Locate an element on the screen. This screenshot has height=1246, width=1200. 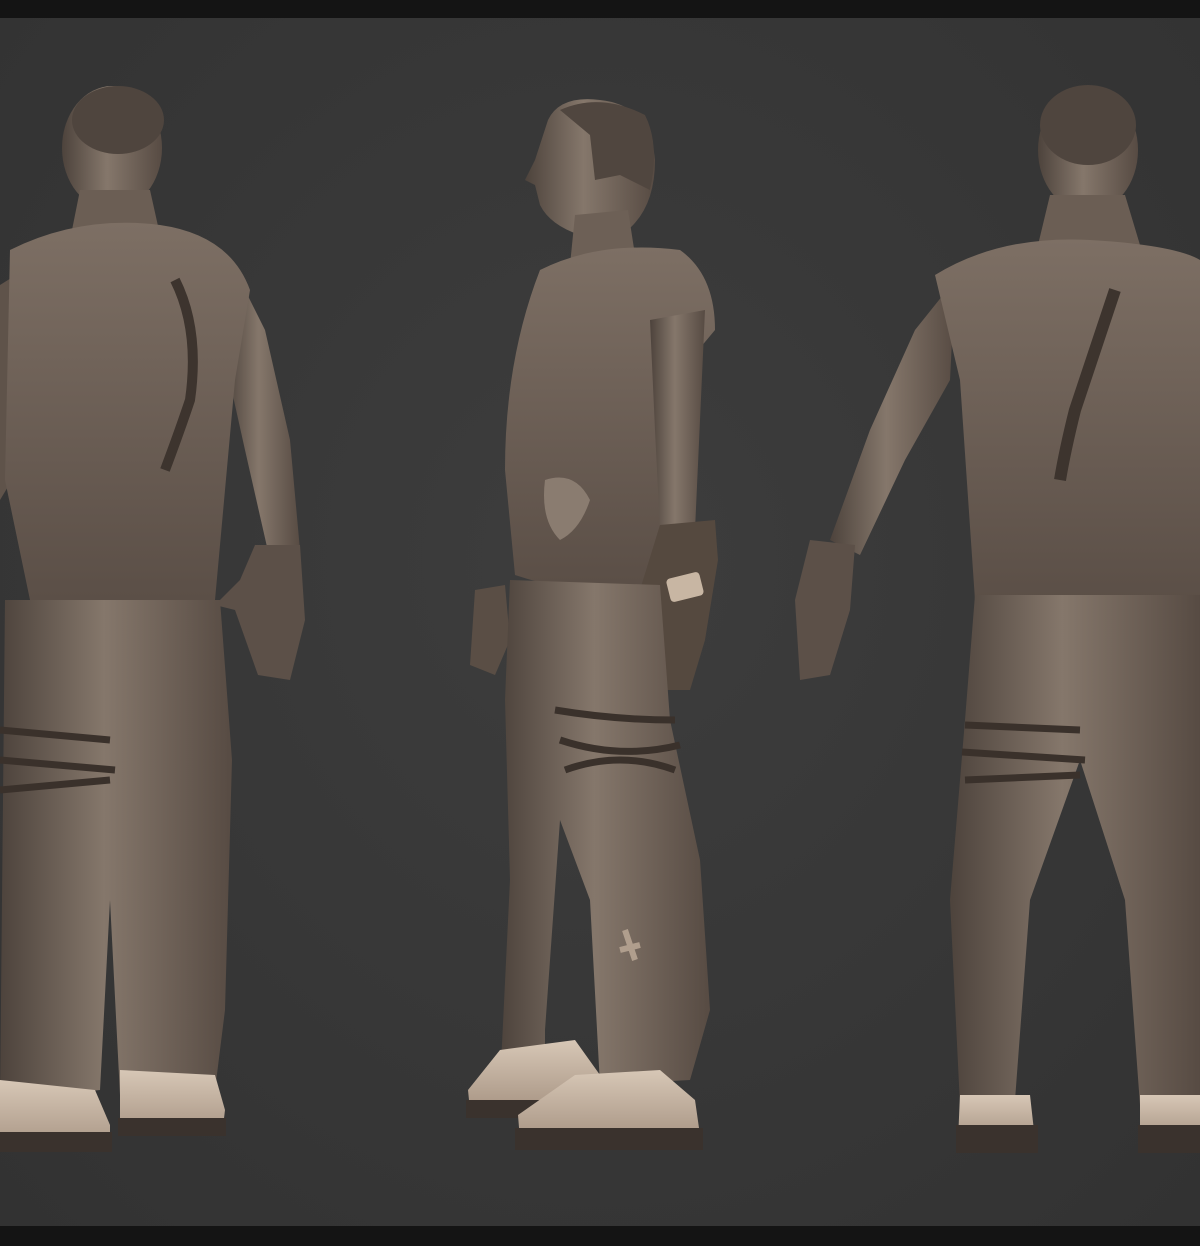
shirt is located at coordinates (127, 416).